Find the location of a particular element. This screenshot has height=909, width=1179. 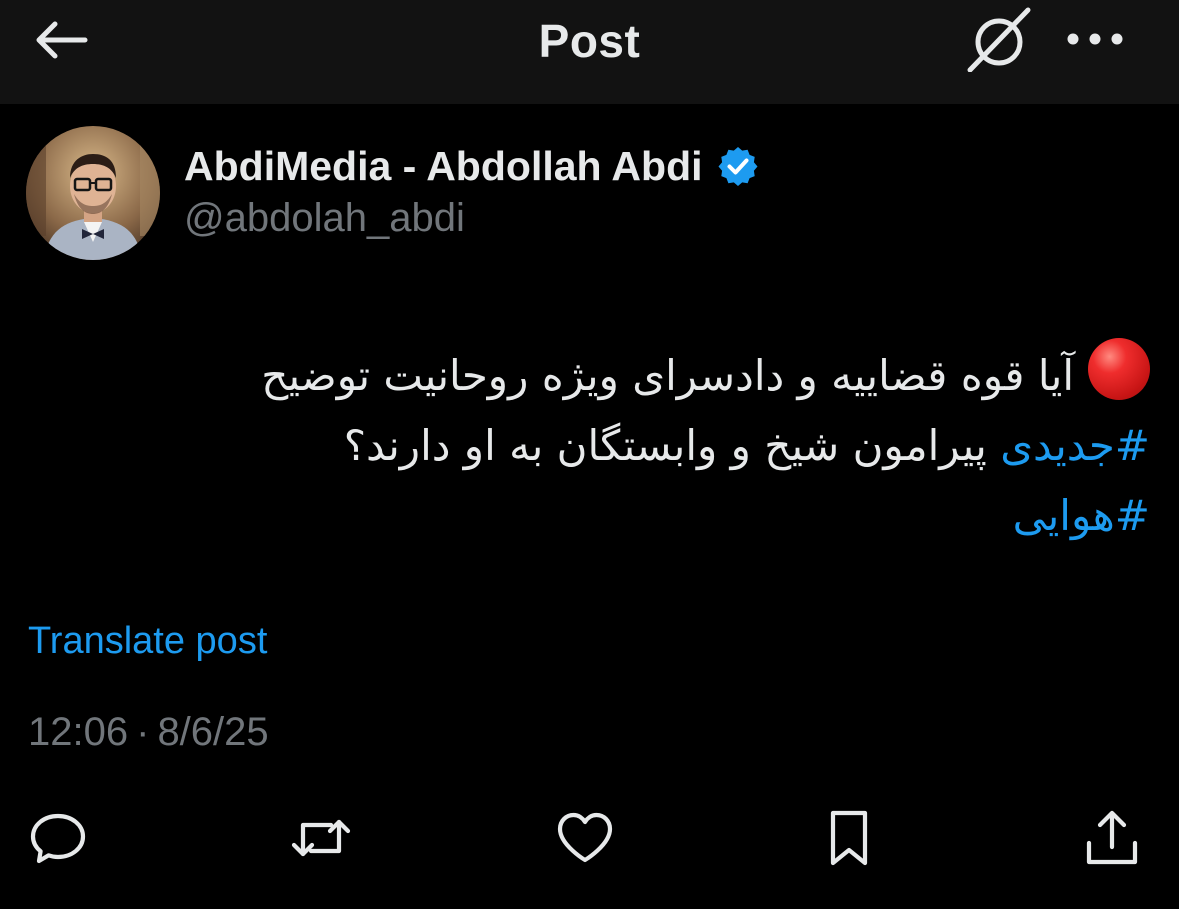

share-icon is located at coordinates (1112, 837).